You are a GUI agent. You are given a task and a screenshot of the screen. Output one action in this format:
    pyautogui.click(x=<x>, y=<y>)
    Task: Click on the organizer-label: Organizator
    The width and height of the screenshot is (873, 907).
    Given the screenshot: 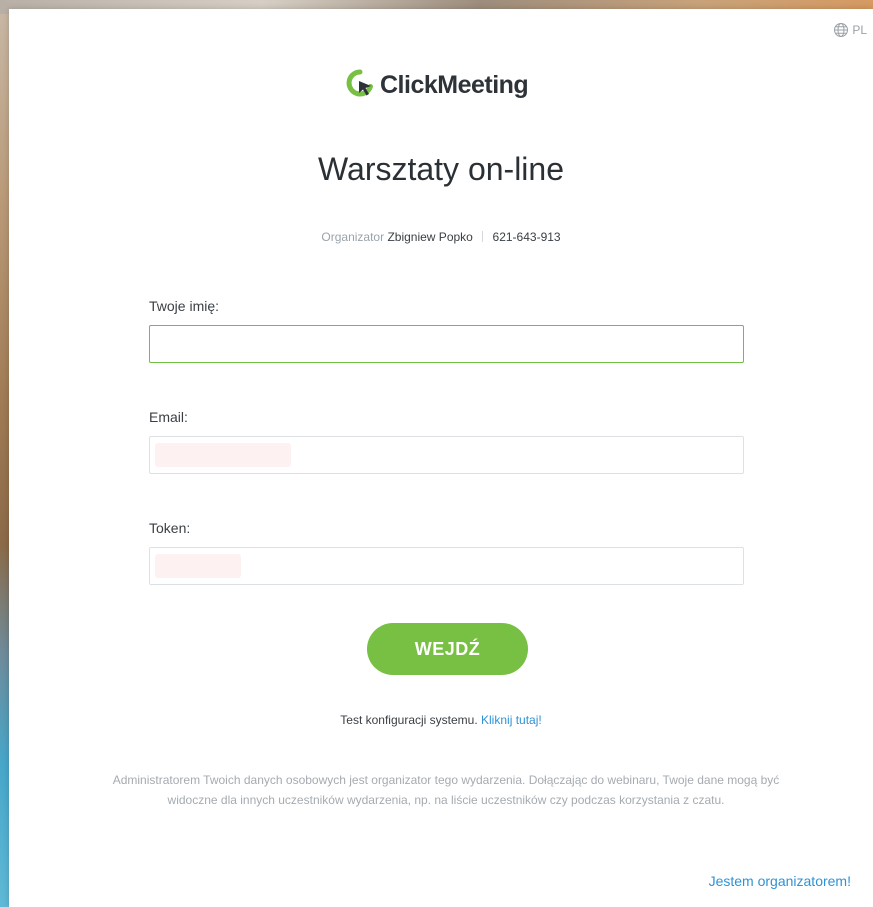 What is the action you would take?
    pyautogui.click(x=353, y=237)
    